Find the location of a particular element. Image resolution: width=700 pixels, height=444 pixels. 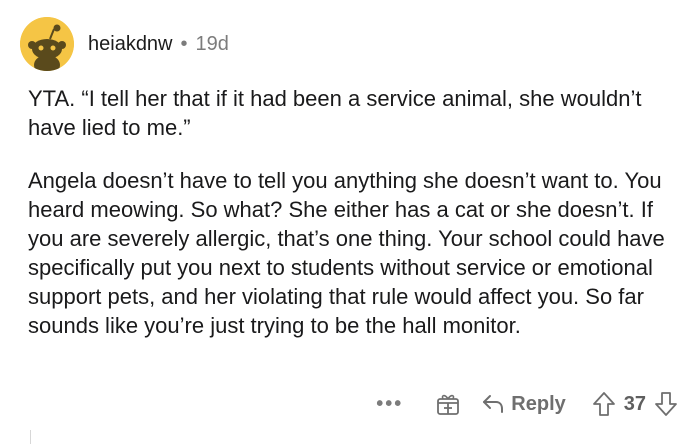

snoo-avatar-icon is located at coordinates (47, 44).